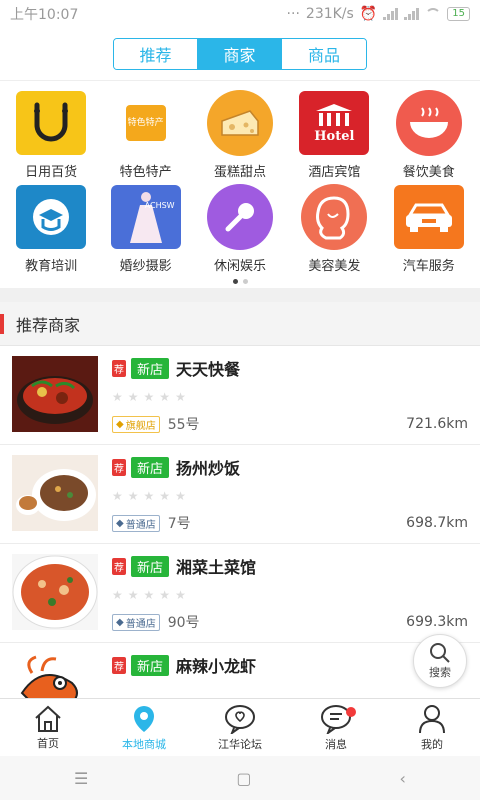 The width and height of the screenshot is (480, 800). Describe the element at coordinates (334, 217) in the screenshot. I see `beauty-icon` at that location.